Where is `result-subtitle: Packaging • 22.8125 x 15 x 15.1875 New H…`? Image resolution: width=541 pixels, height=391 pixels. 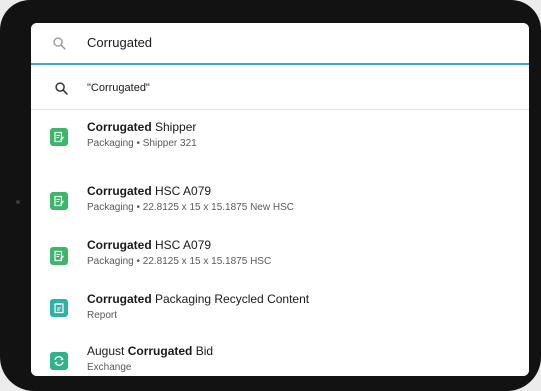
result-subtitle: Packaging • 22.8125 x 15 x 15.1875 New H… is located at coordinates (190, 207).